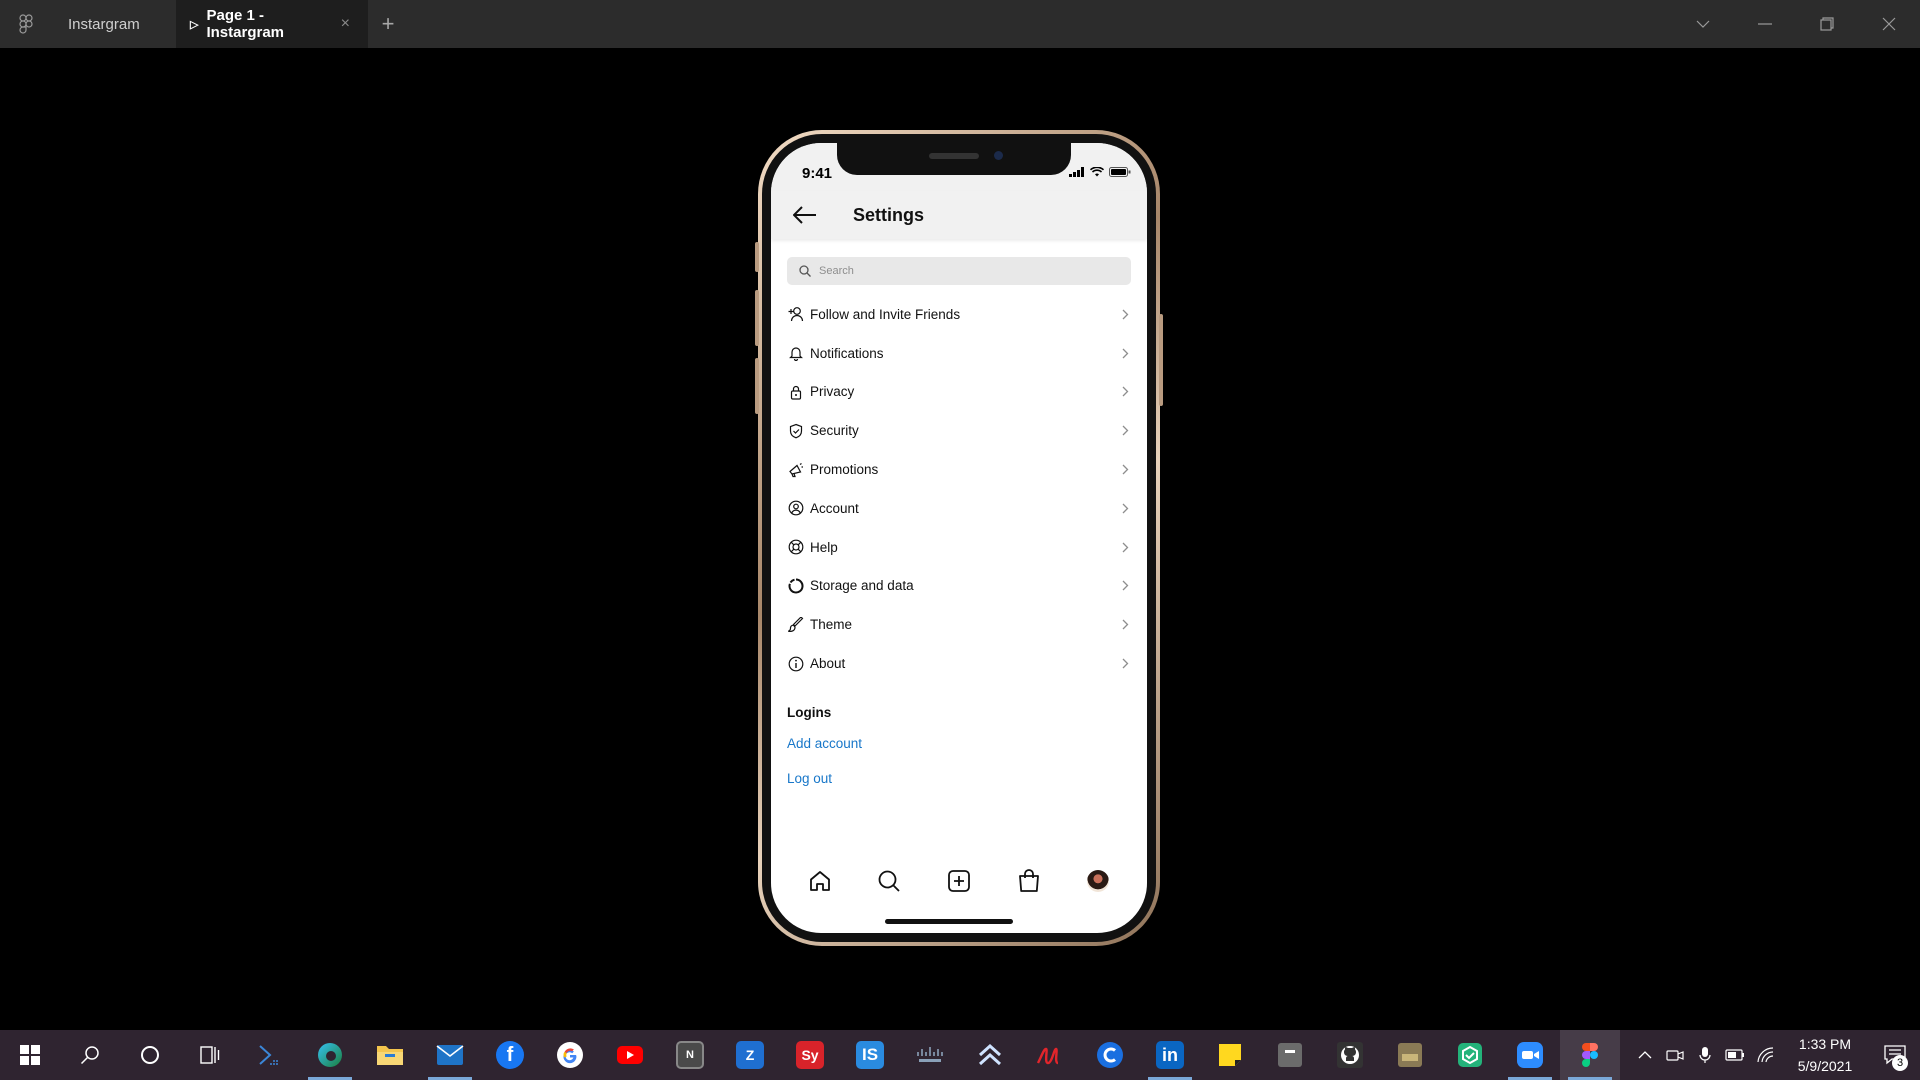  What do you see at coordinates (1895, 1055) in the screenshot?
I see `action-center-button: 3` at bounding box center [1895, 1055].